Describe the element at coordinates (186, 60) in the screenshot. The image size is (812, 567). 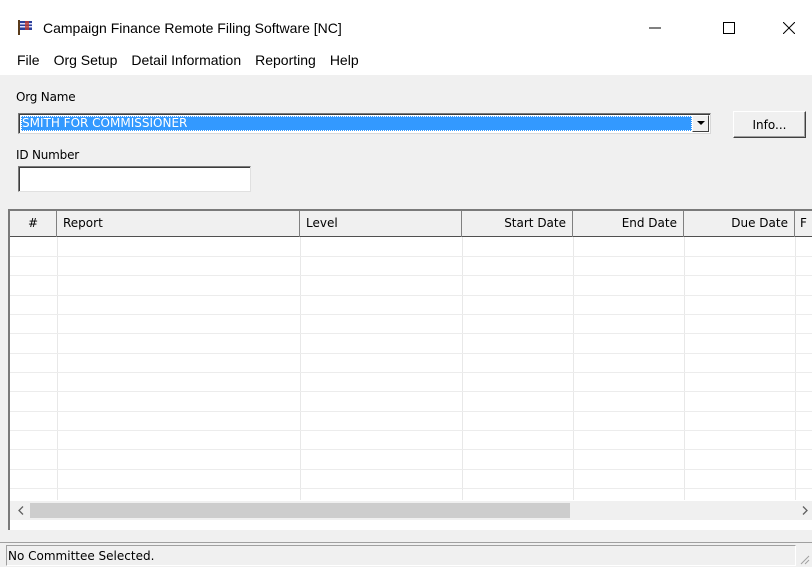
I see `menu-detail-information: Detail Information` at that location.